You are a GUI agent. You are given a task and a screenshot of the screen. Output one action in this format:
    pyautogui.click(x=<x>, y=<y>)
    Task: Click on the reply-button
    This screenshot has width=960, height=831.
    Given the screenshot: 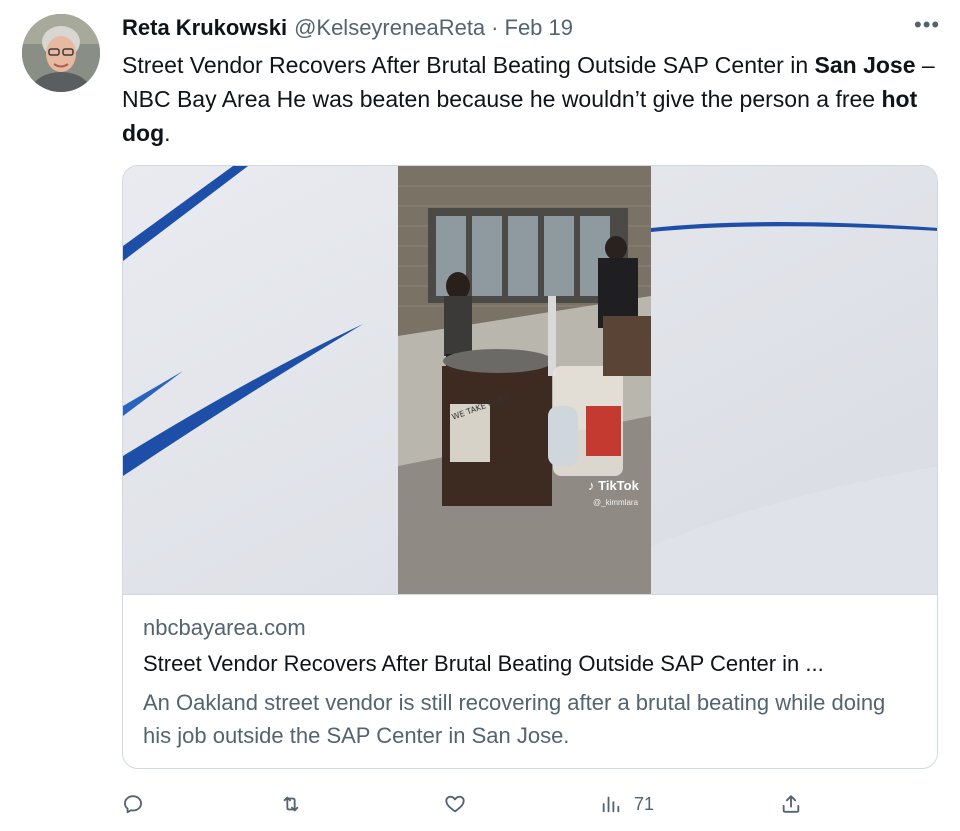 What is the action you would take?
    pyautogui.click(x=133, y=804)
    